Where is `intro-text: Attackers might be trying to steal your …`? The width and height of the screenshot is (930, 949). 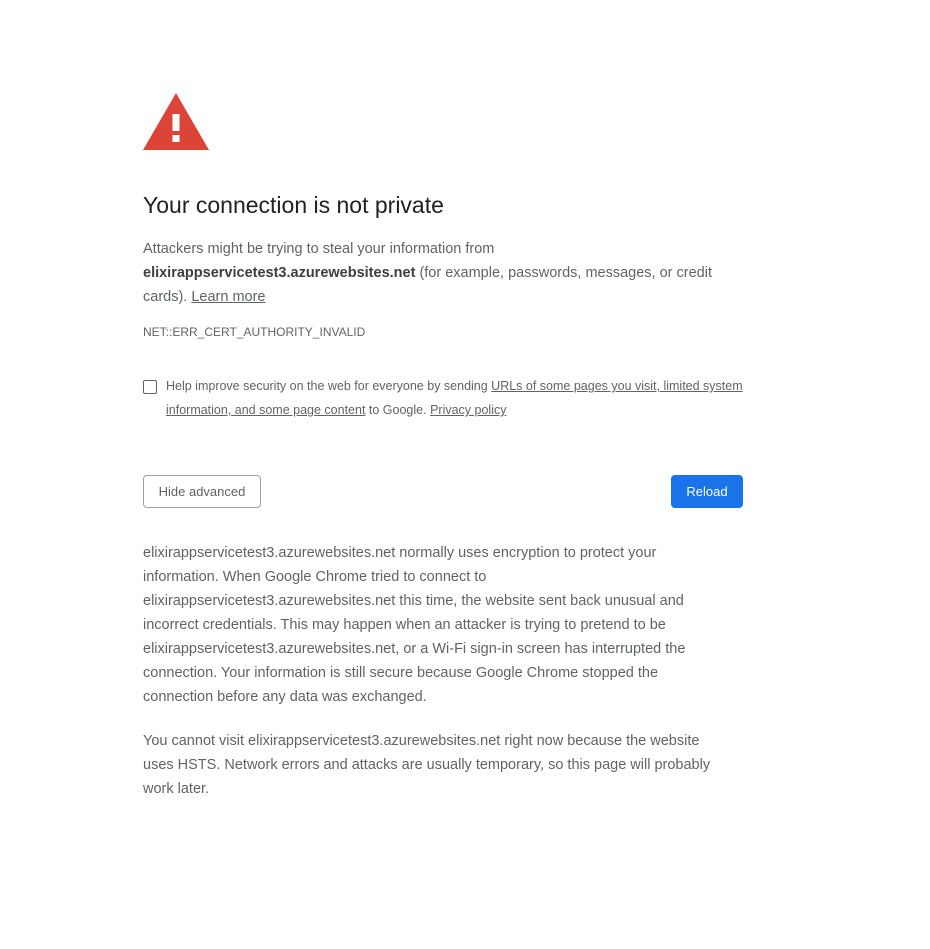 intro-text: Attackers might be trying to steal your … is located at coordinates (443, 273).